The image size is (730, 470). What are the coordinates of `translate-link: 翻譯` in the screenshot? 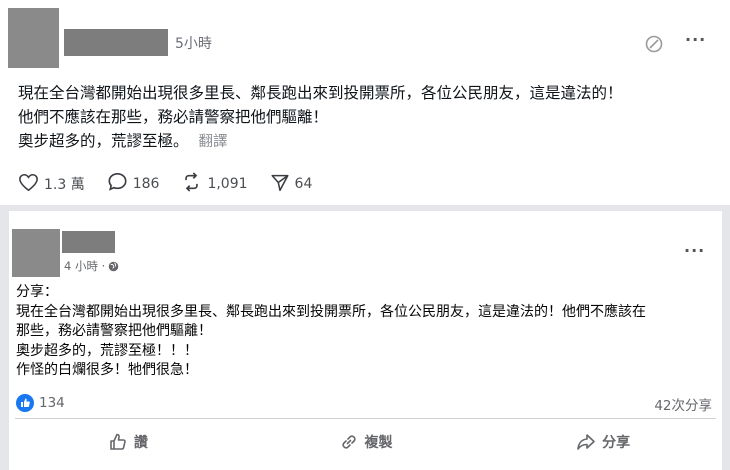 It's located at (213, 142).